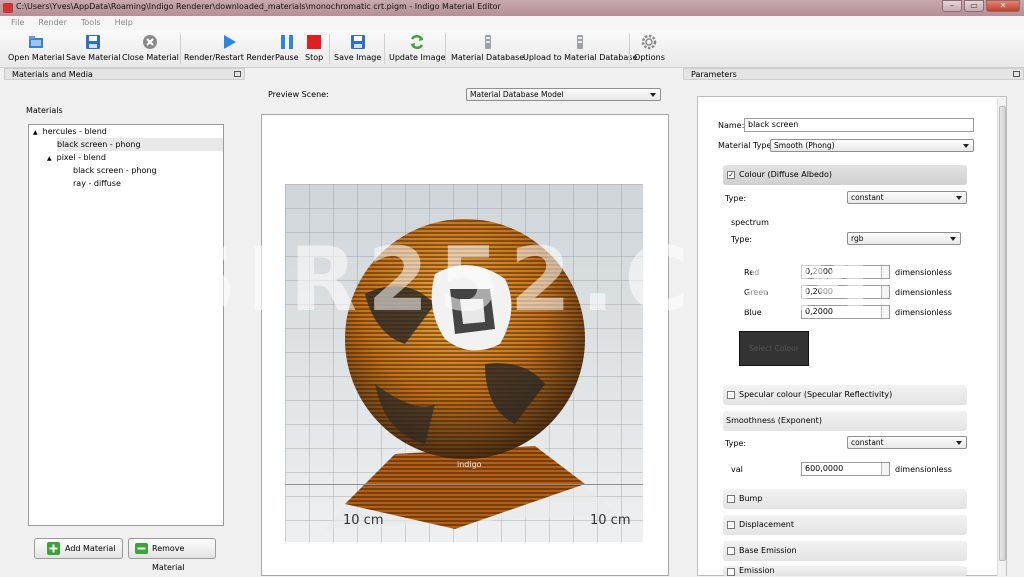 The width and height of the screenshot is (1024, 577). What do you see at coordinates (36, 47) in the screenshot?
I see `open-material-button: Open Material` at bounding box center [36, 47].